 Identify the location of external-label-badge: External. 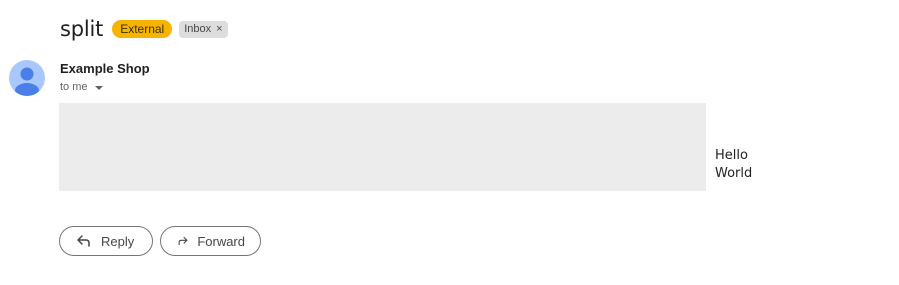
(142, 29).